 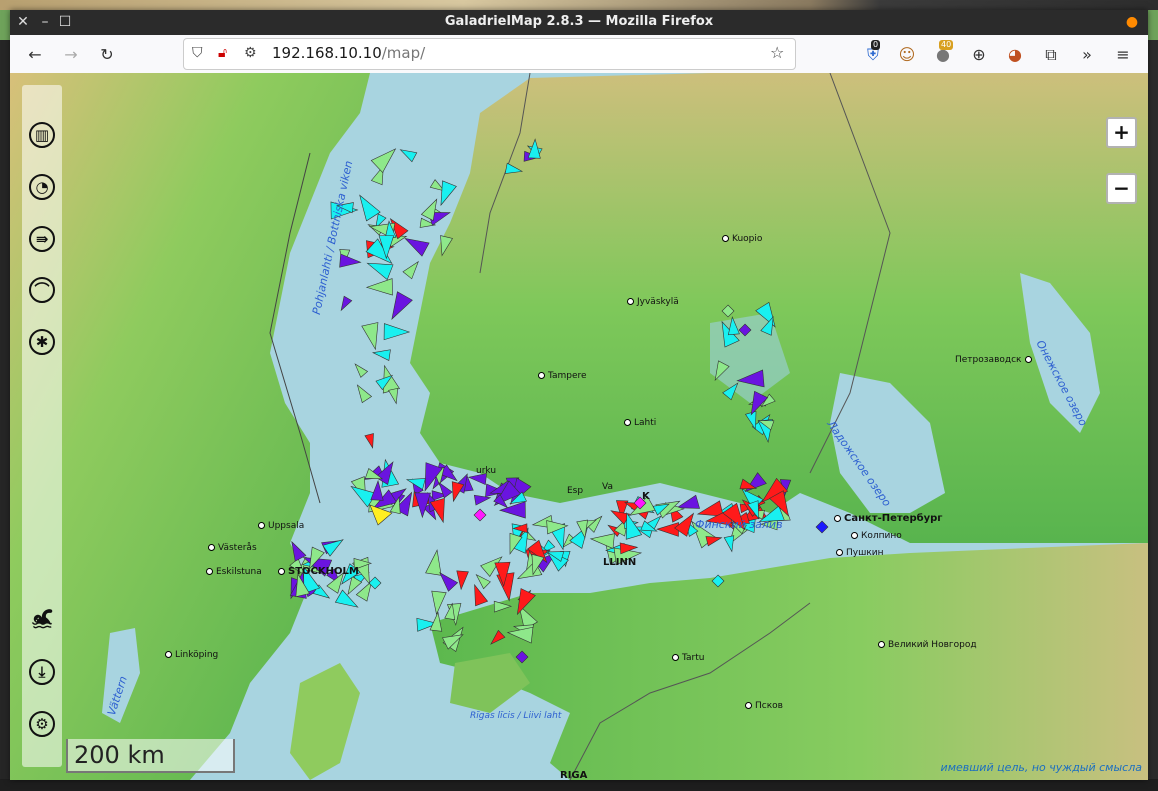 I want to click on url-path: /map/, so click(x=403, y=53).